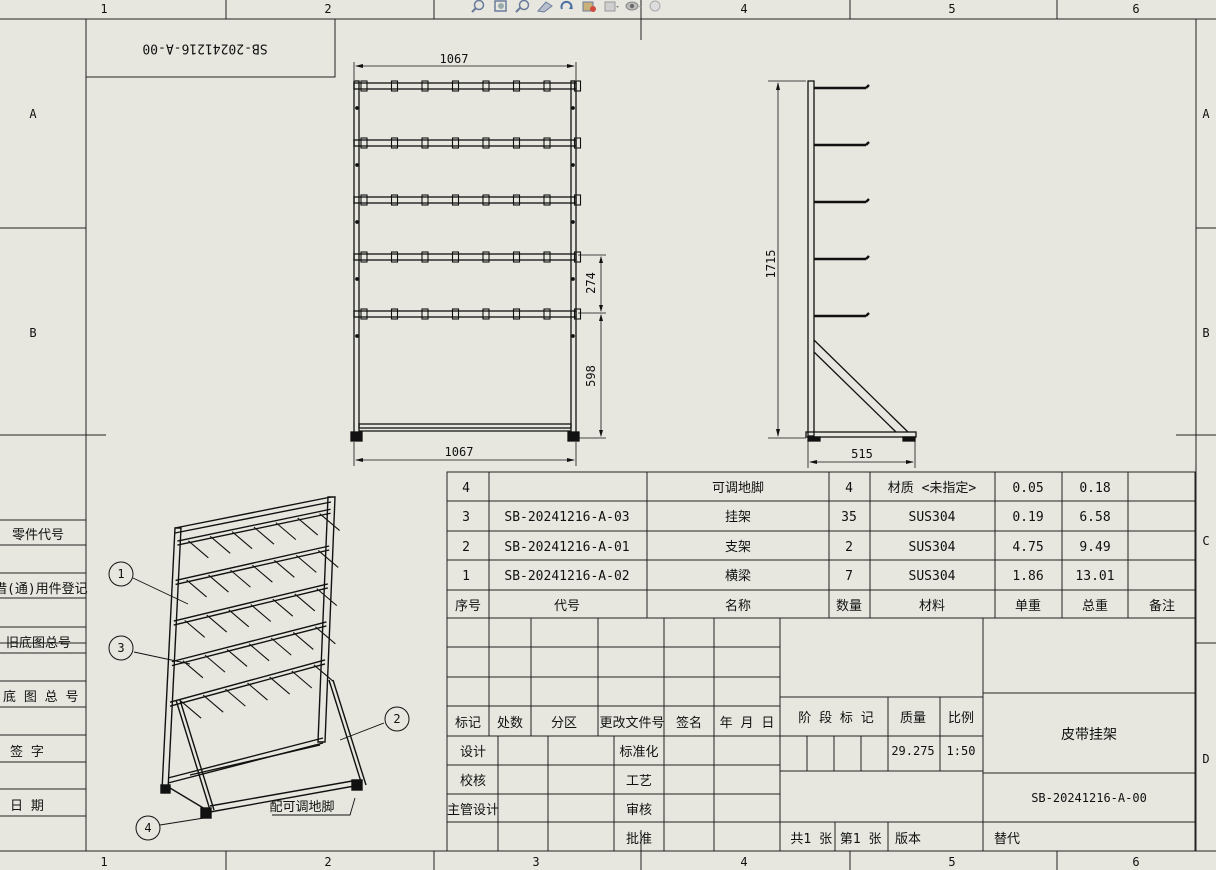 The height and width of the screenshot is (870, 1216). Describe the element at coordinates (40, 697) in the screenshot. I see `label-base: 底 图 总 号` at that location.